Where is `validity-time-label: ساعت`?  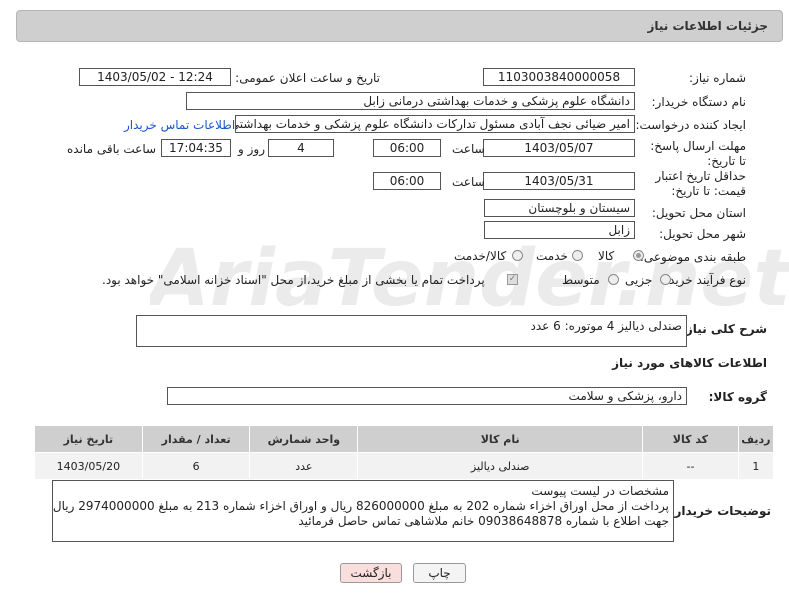 validity-time-label: ساعت is located at coordinates (468, 182).